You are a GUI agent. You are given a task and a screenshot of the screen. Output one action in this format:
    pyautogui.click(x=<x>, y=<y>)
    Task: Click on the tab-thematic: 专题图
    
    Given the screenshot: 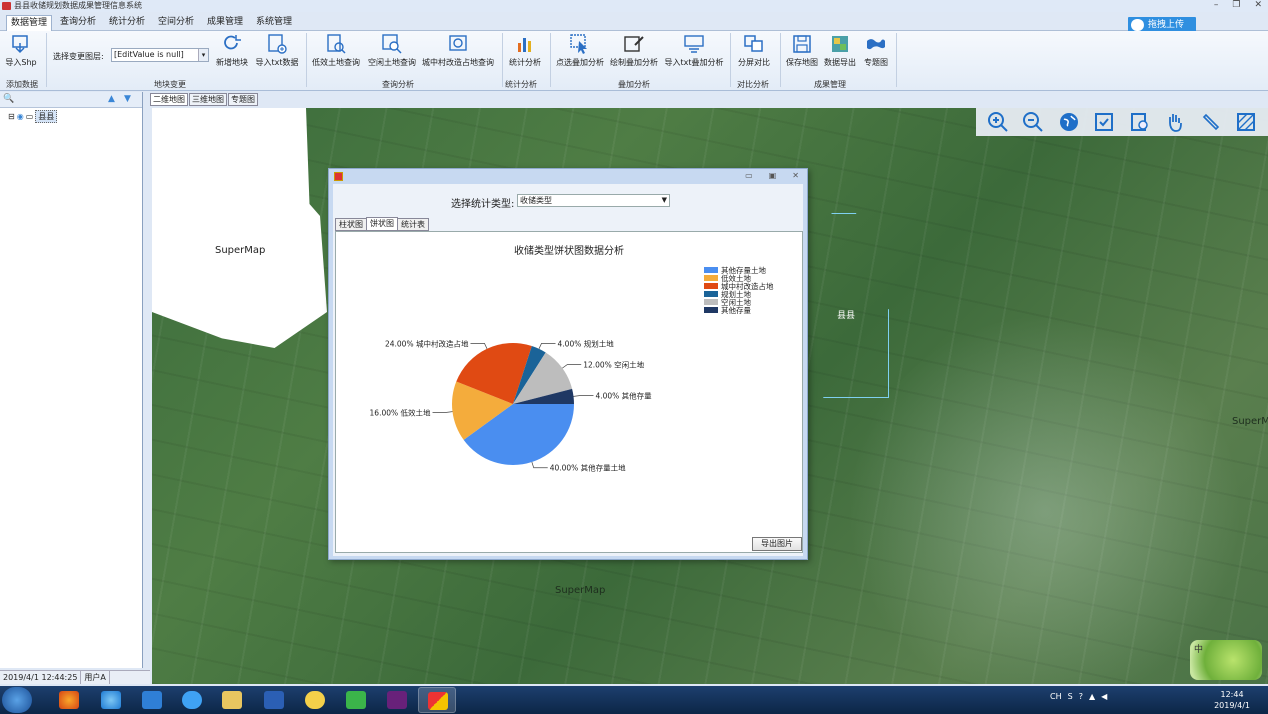 What is the action you would take?
    pyautogui.click(x=243, y=99)
    